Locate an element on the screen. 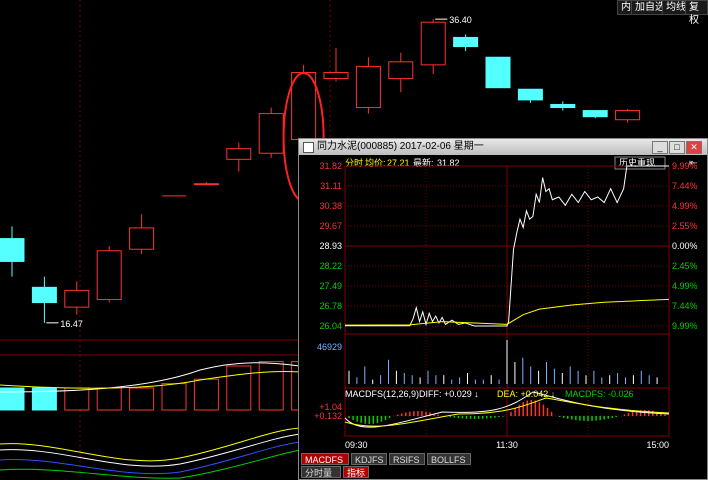 This screenshot has height=480, width=708. volume-max-label: 46929 is located at coordinates (329, 347).